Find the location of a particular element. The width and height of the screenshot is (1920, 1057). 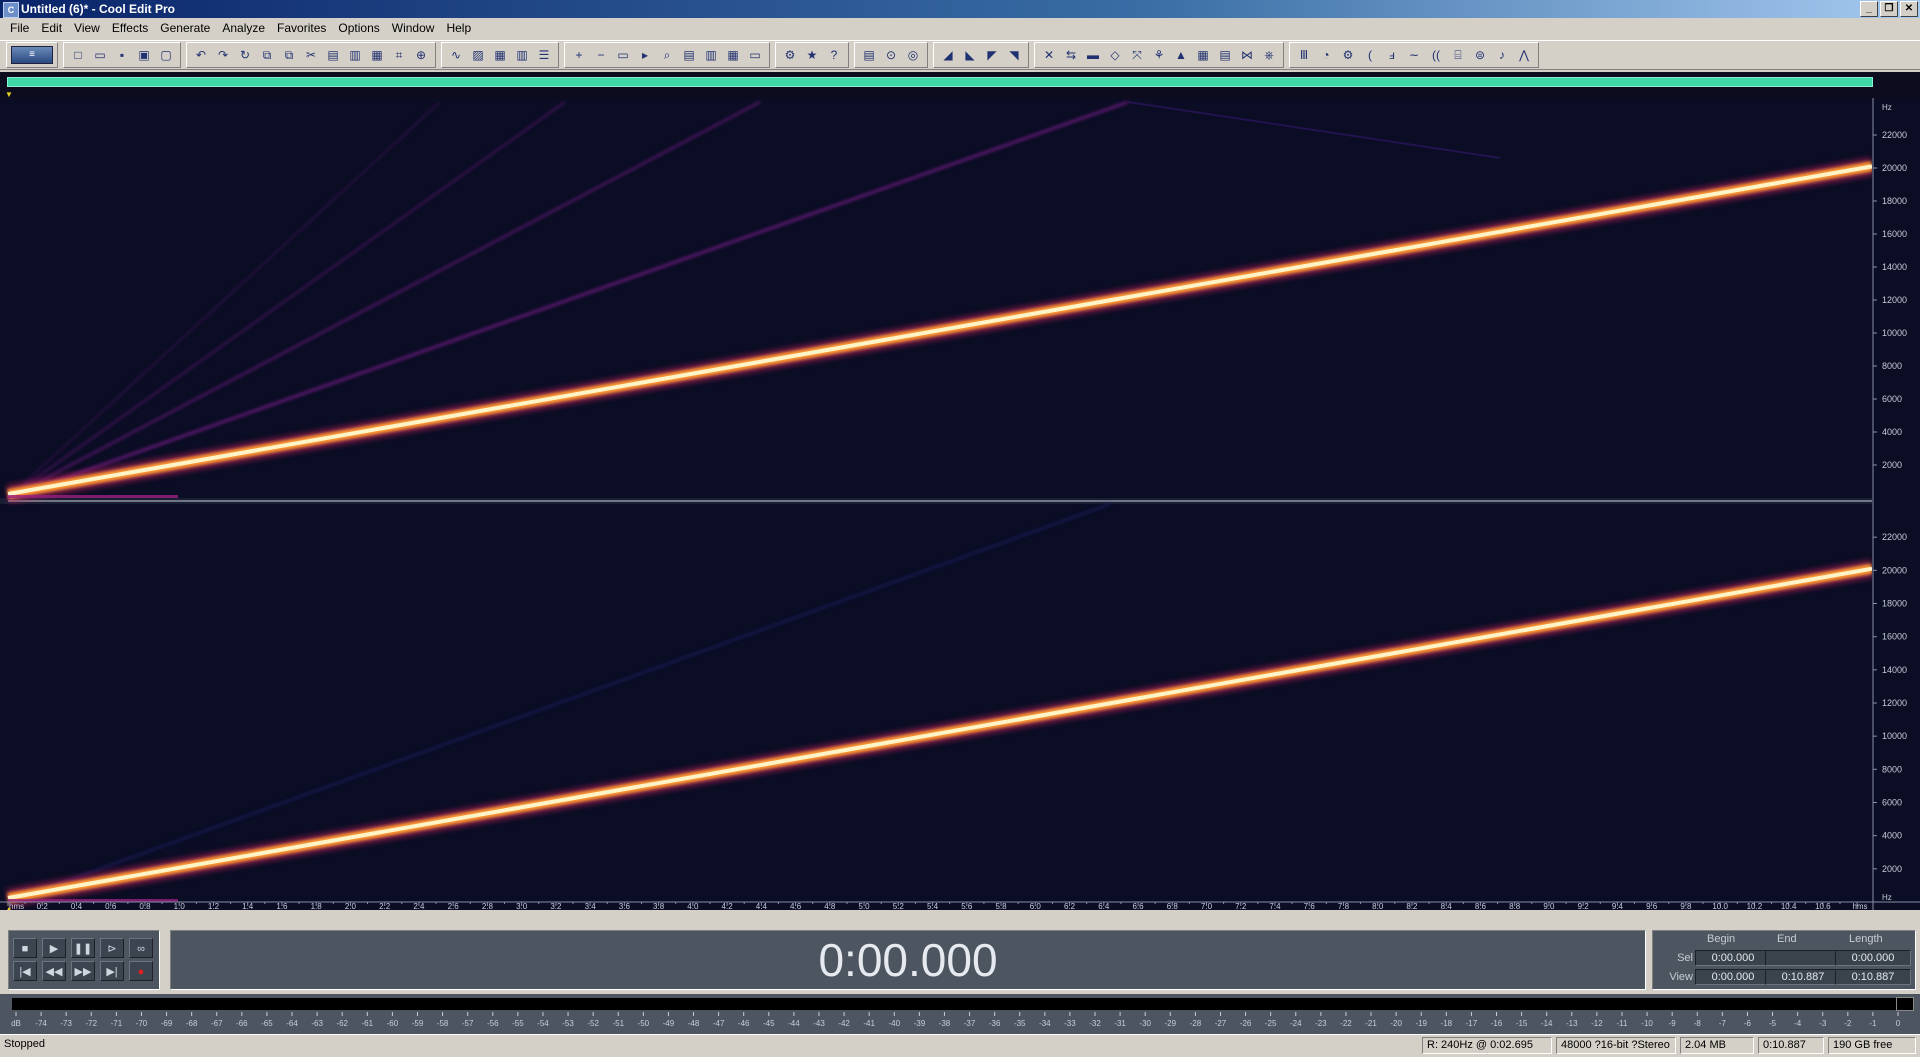

info-icon: ▭ is located at coordinates (755, 55).